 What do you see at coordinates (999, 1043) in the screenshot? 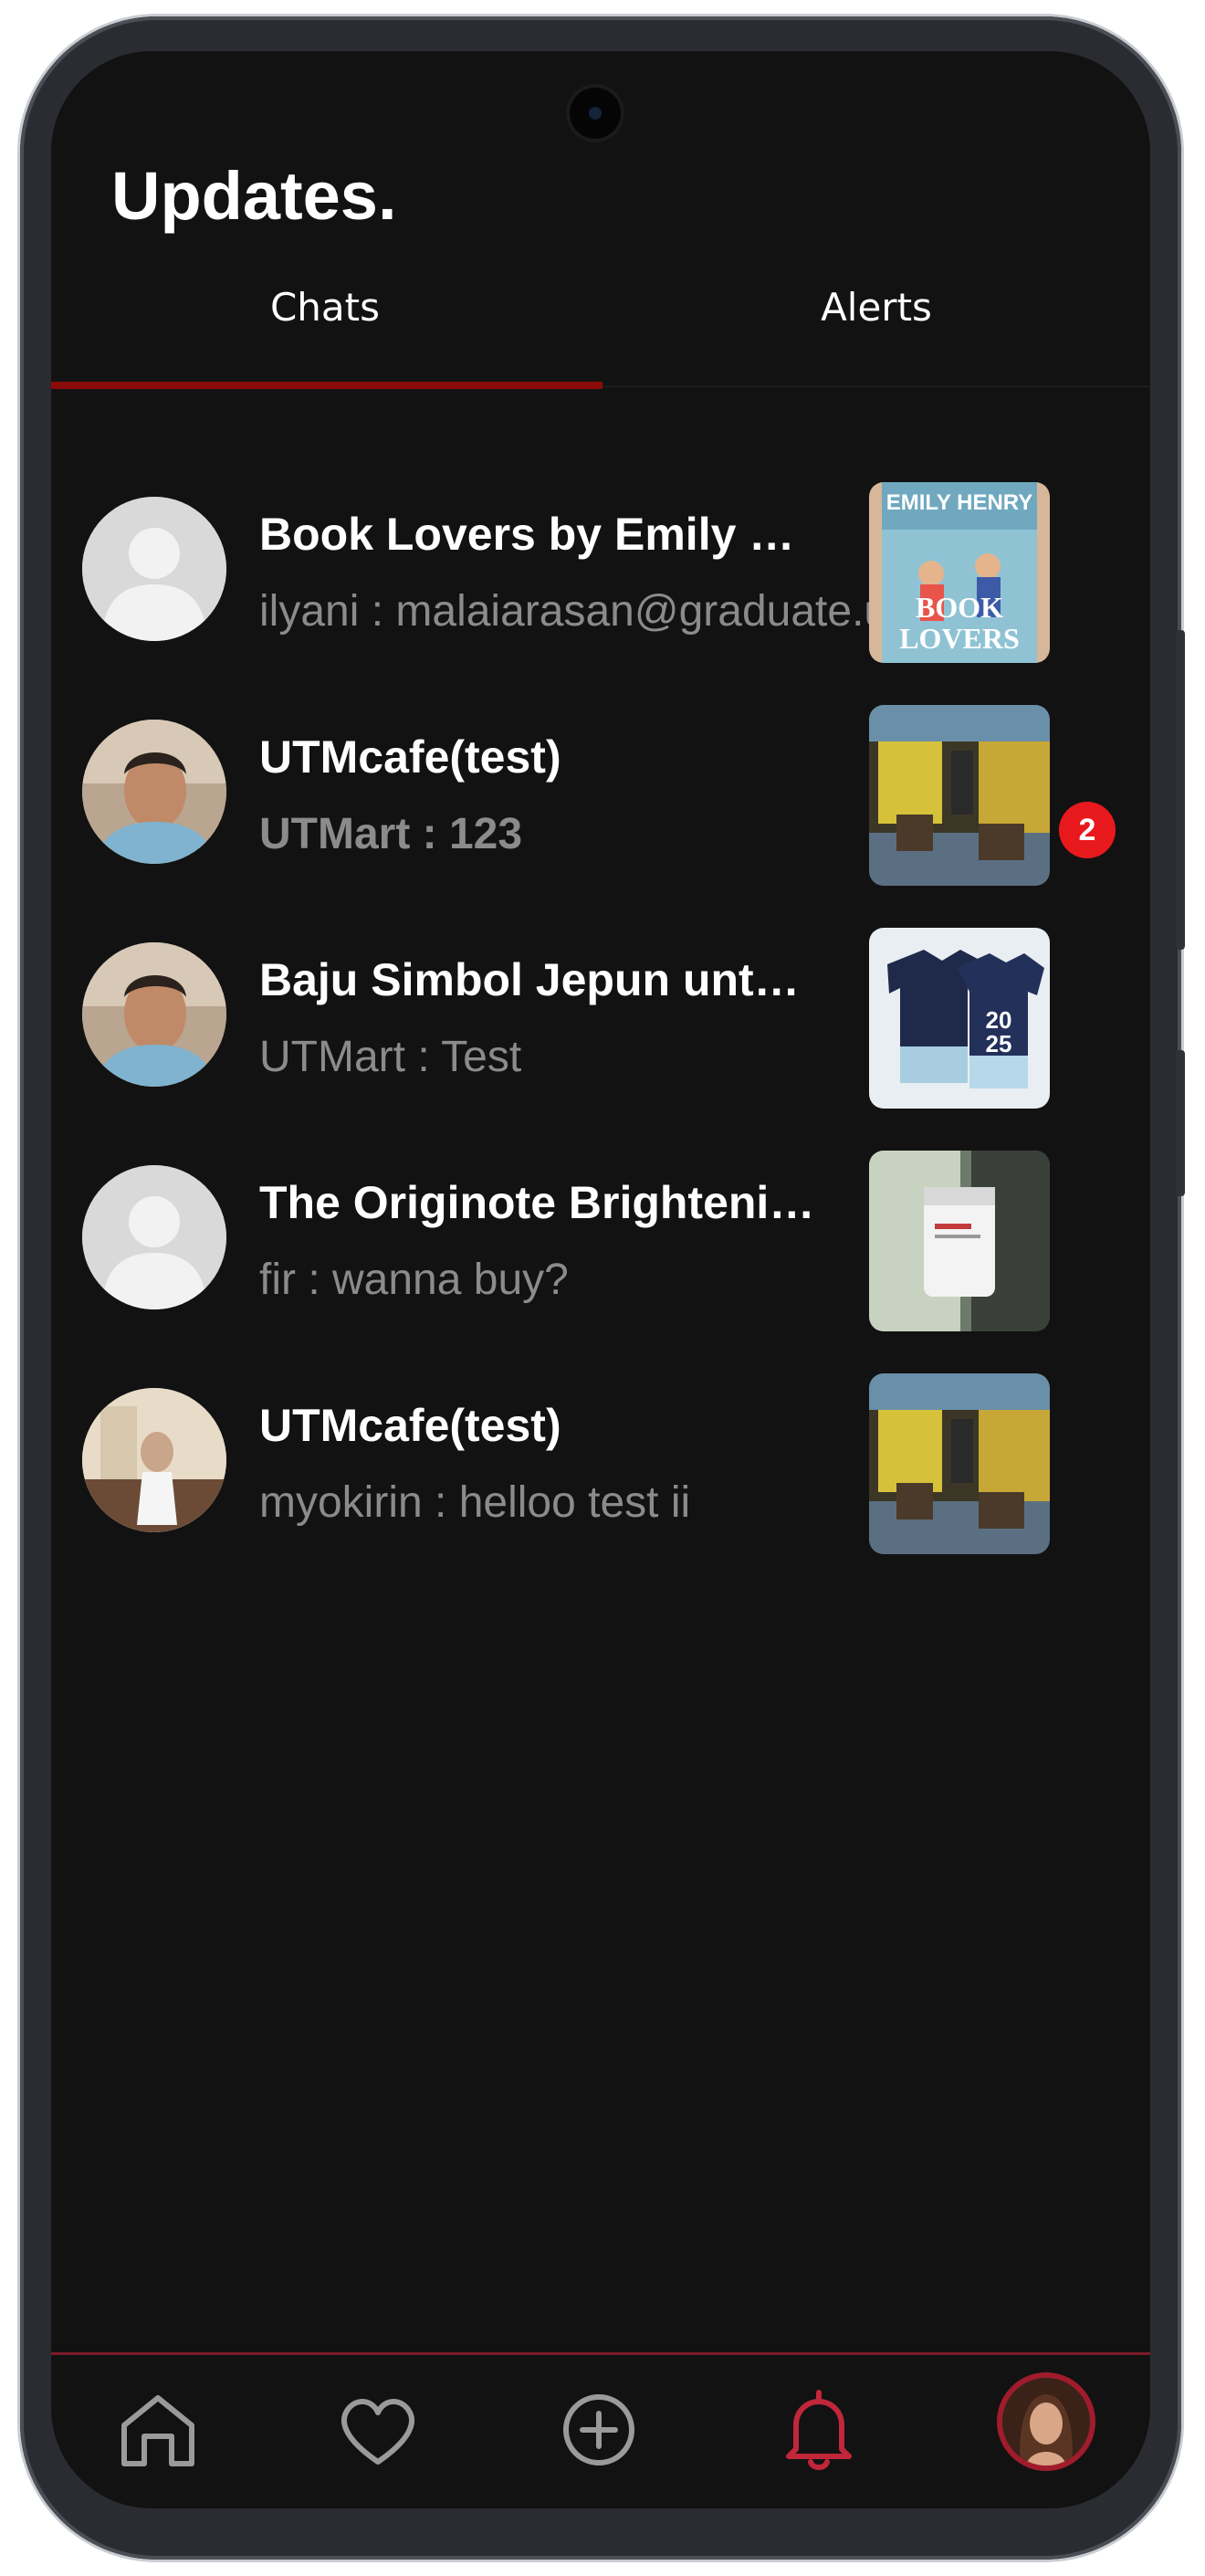
I see `svg-text: 25` at bounding box center [999, 1043].